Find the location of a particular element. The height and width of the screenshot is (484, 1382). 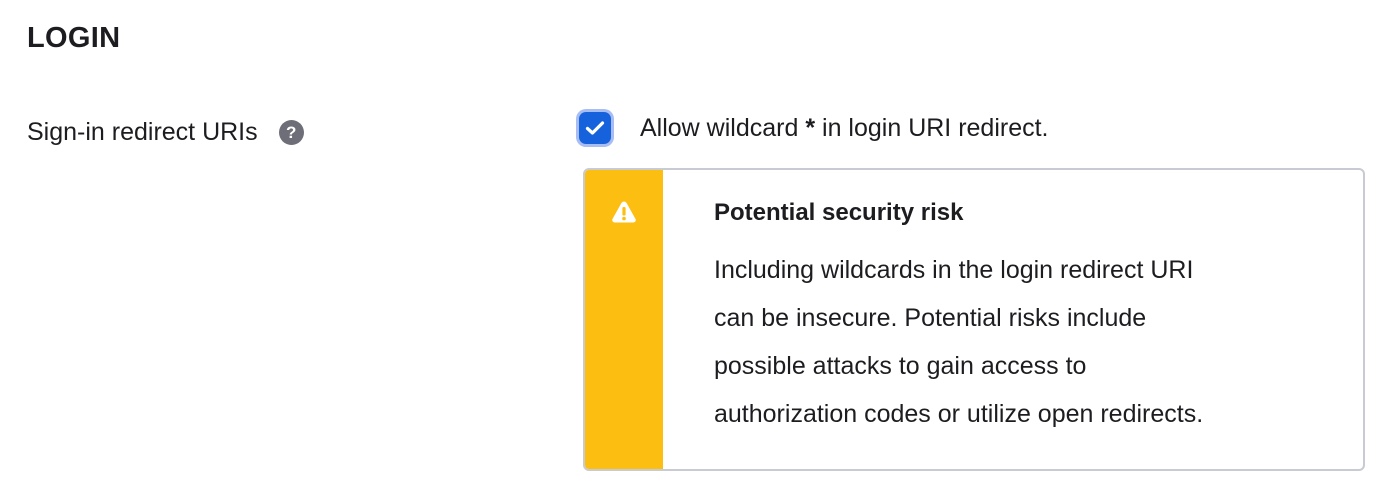

checkmark-icon is located at coordinates (595, 128).